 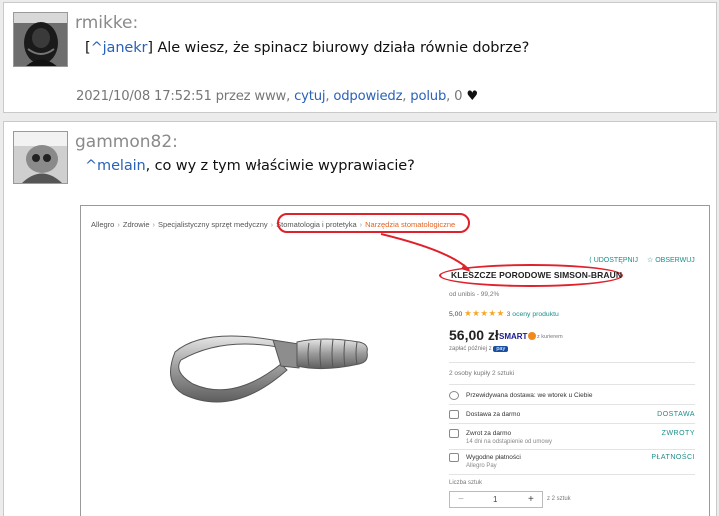 What do you see at coordinates (678, 433) in the screenshot?
I see `returns-link: ZWROTY` at bounding box center [678, 433].